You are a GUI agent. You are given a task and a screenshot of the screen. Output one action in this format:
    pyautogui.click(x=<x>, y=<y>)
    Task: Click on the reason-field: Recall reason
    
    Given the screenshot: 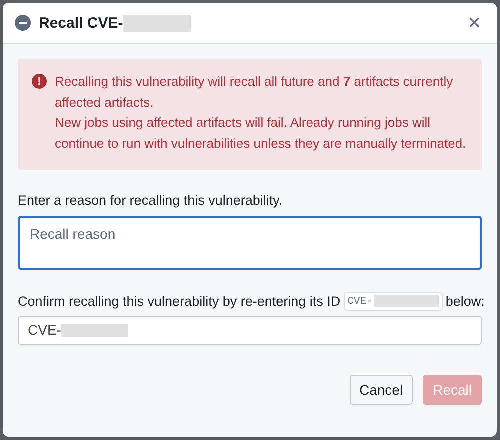 What is the action you would take?
    pyautogui.click(x=250, y=243)
    